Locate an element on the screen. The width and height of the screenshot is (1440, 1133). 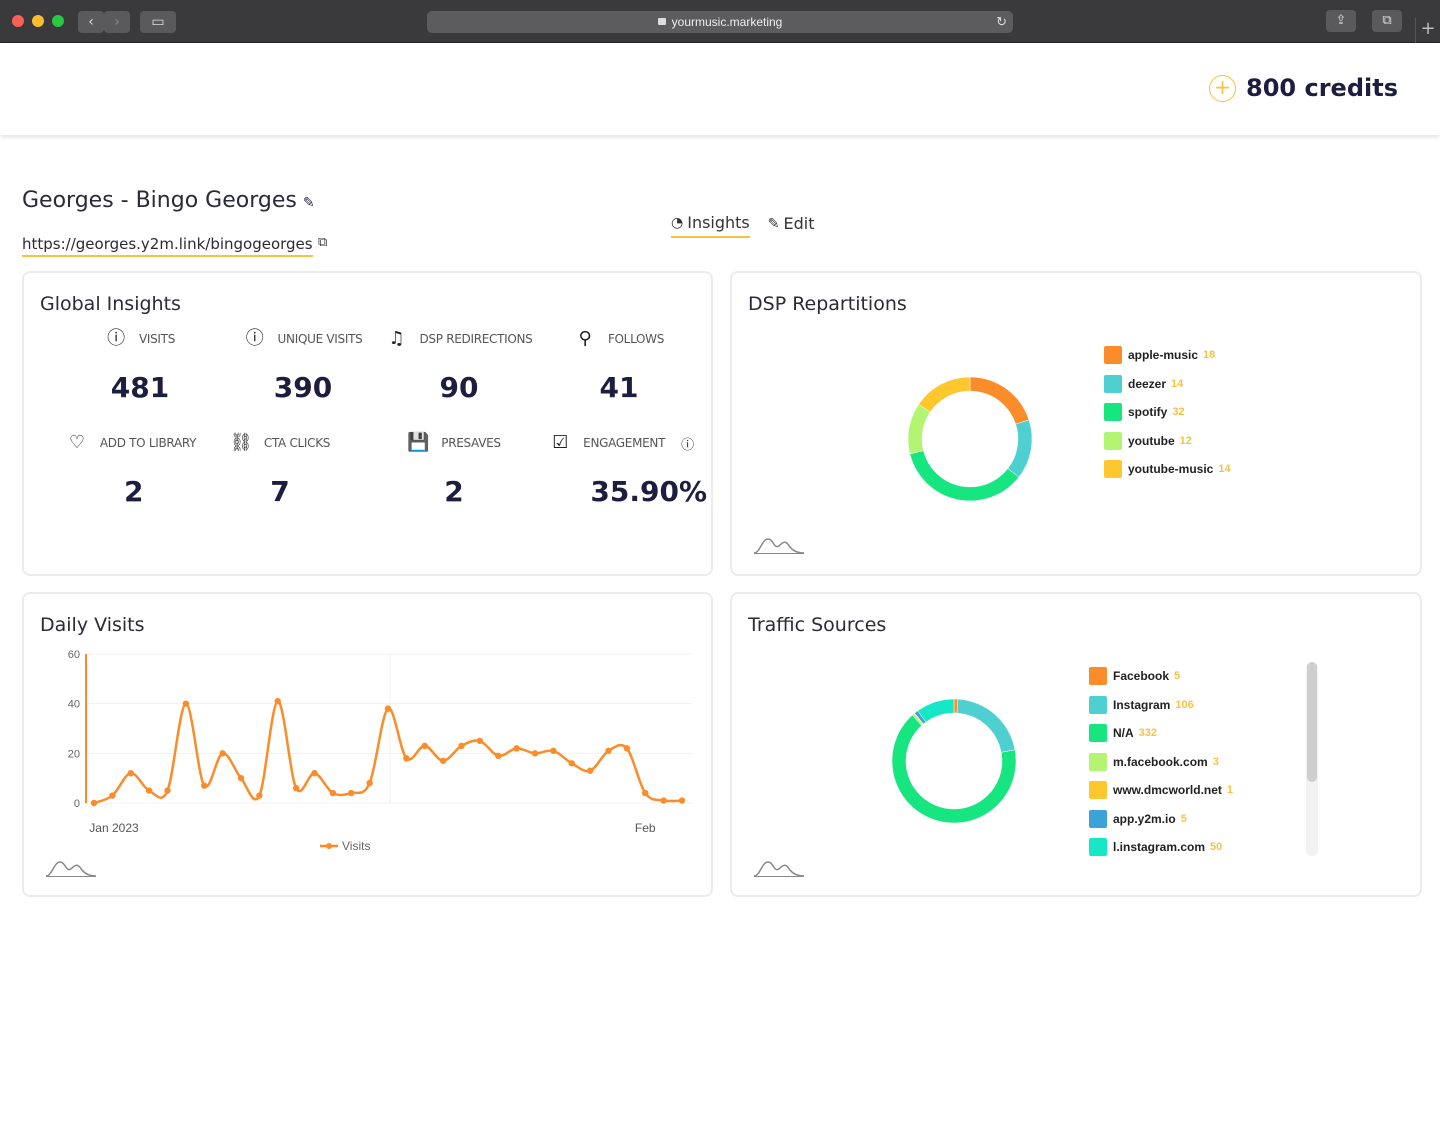
legend-item: m.facebook.com 3 is located at coordinates (1161, 762).